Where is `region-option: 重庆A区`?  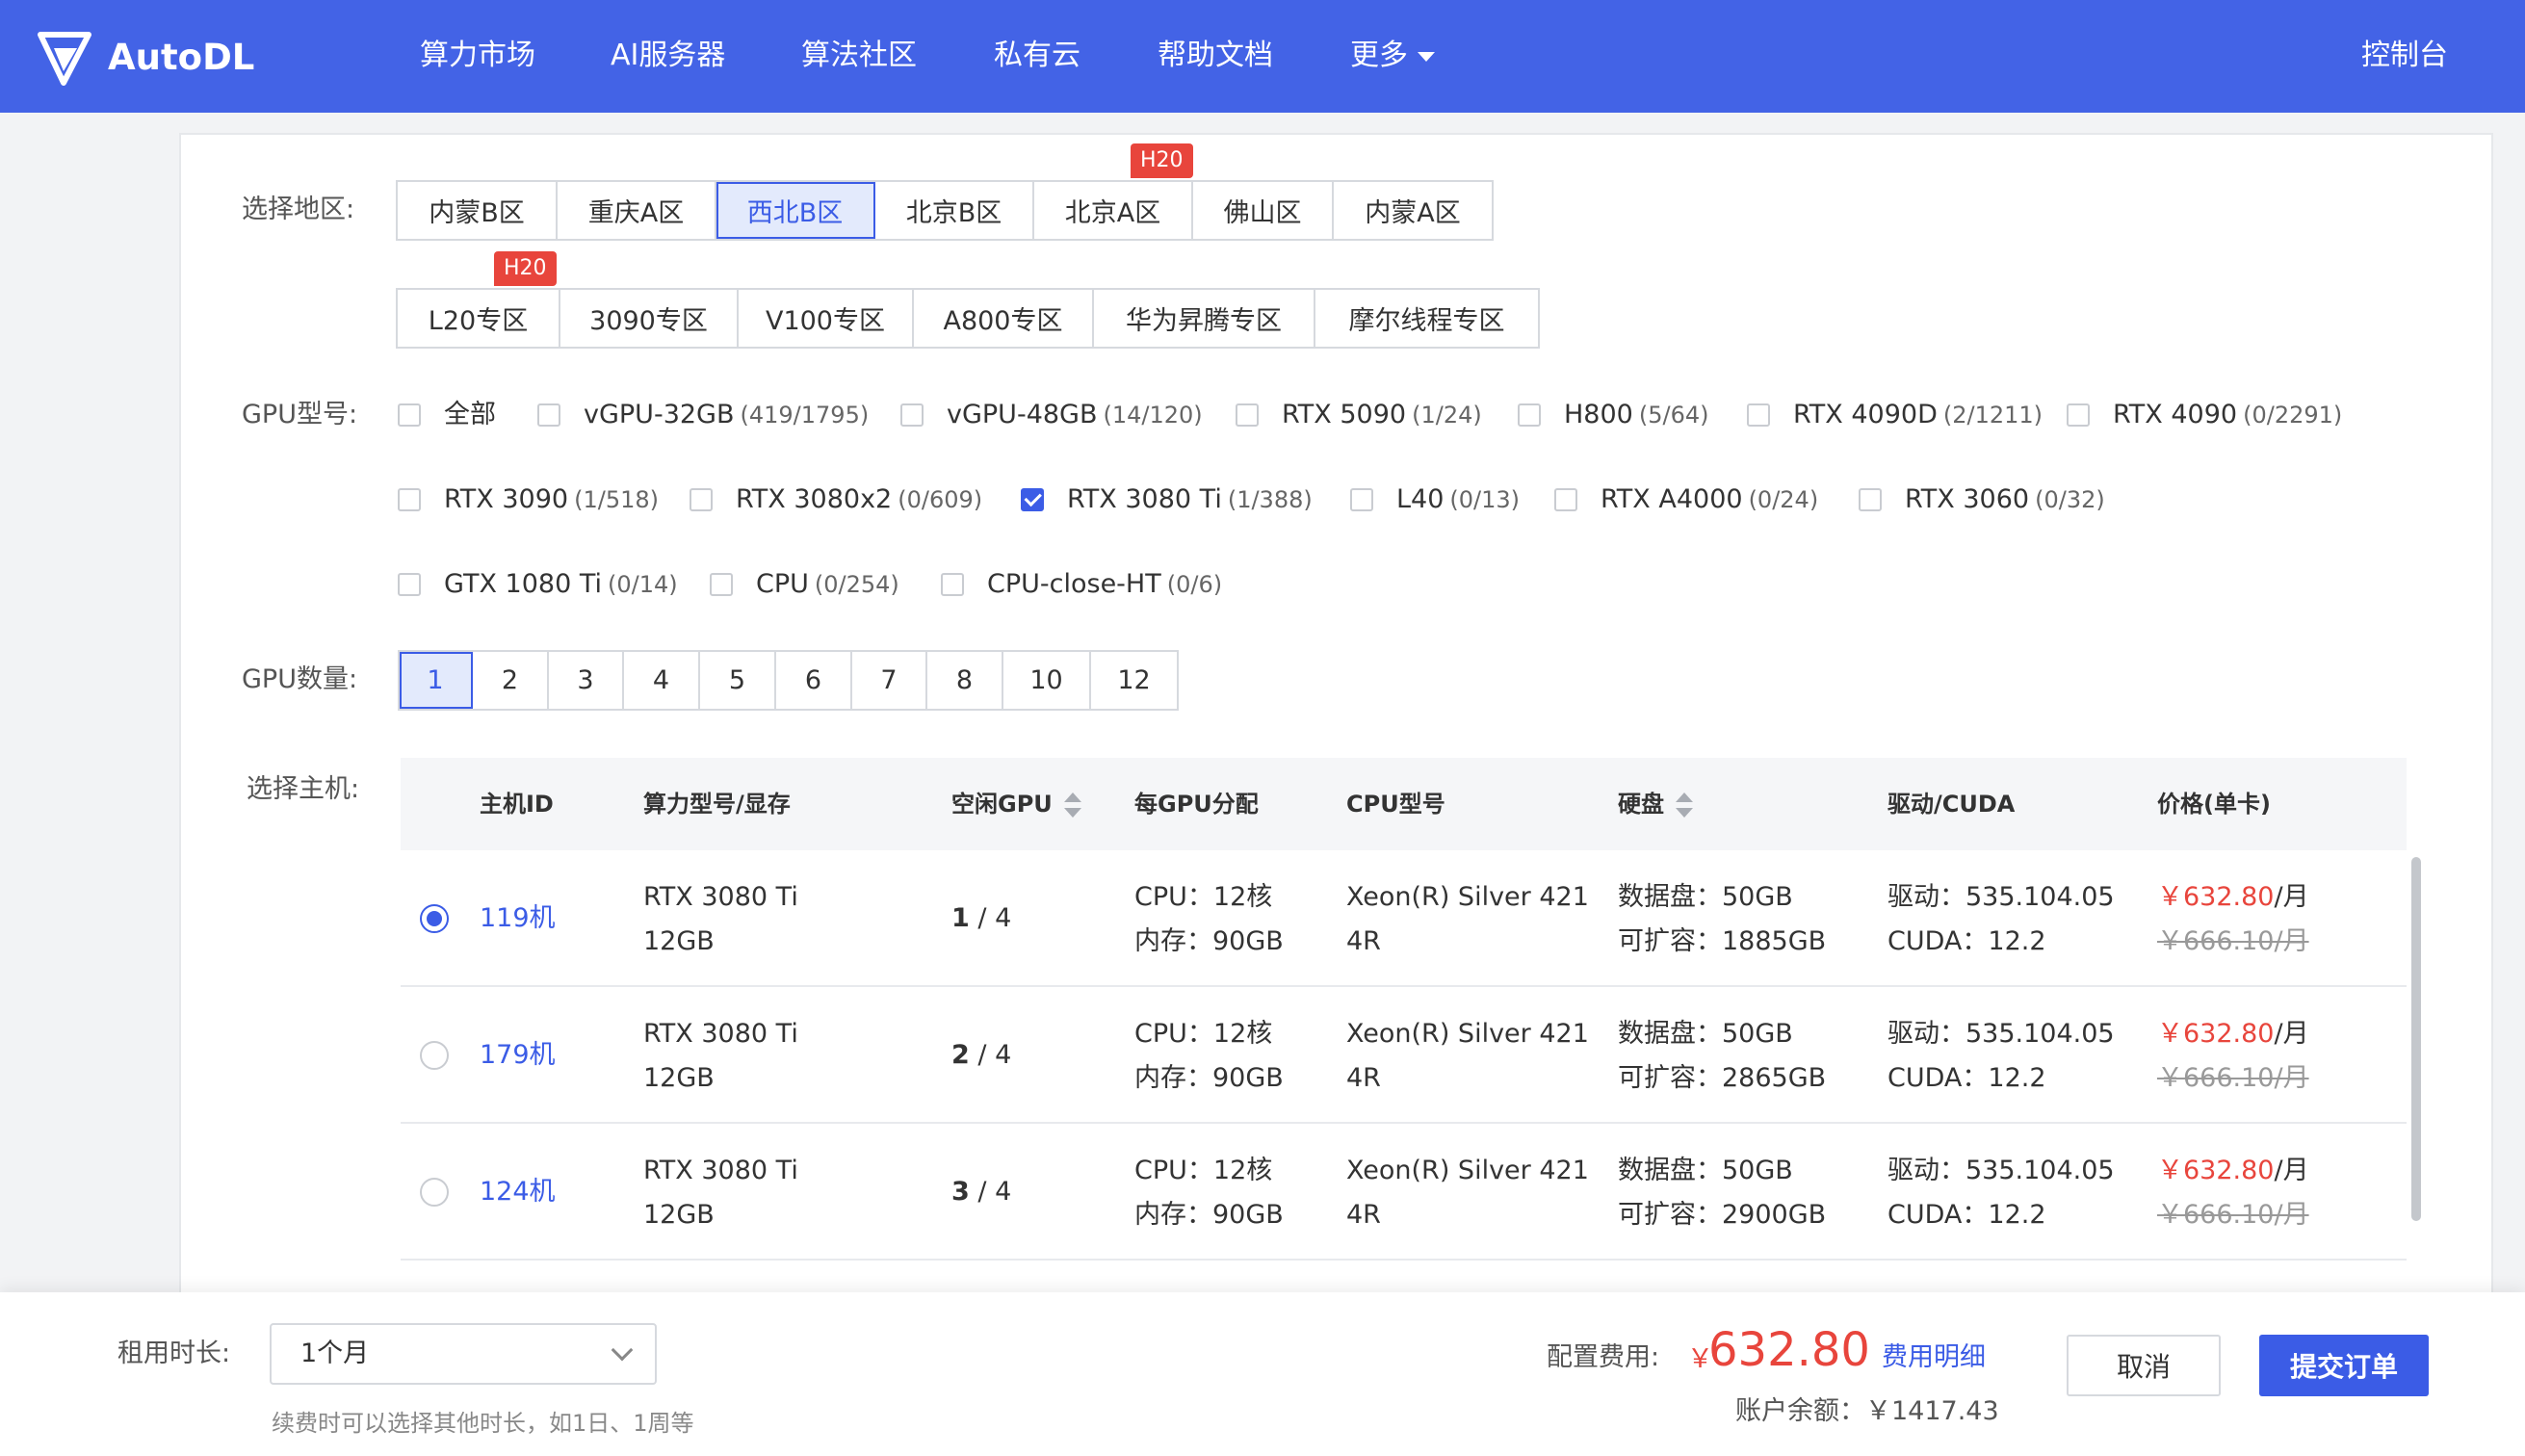
region-option: 重庆A区 is located at coordinates (637, 210).